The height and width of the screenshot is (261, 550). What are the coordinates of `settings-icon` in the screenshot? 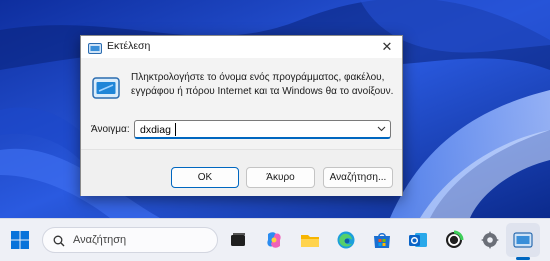 It's located at (490, 240).